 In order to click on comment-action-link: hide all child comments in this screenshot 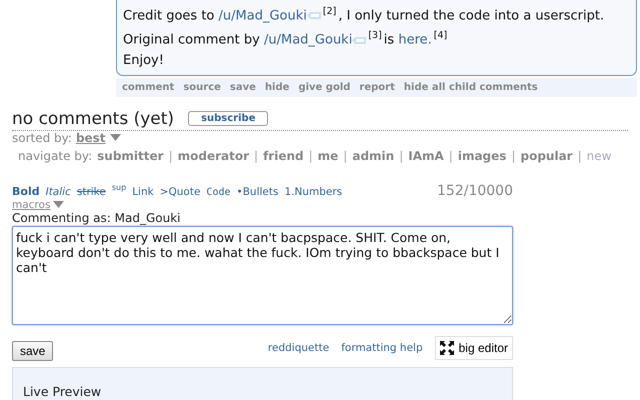, I will do `click(471, 87)`.